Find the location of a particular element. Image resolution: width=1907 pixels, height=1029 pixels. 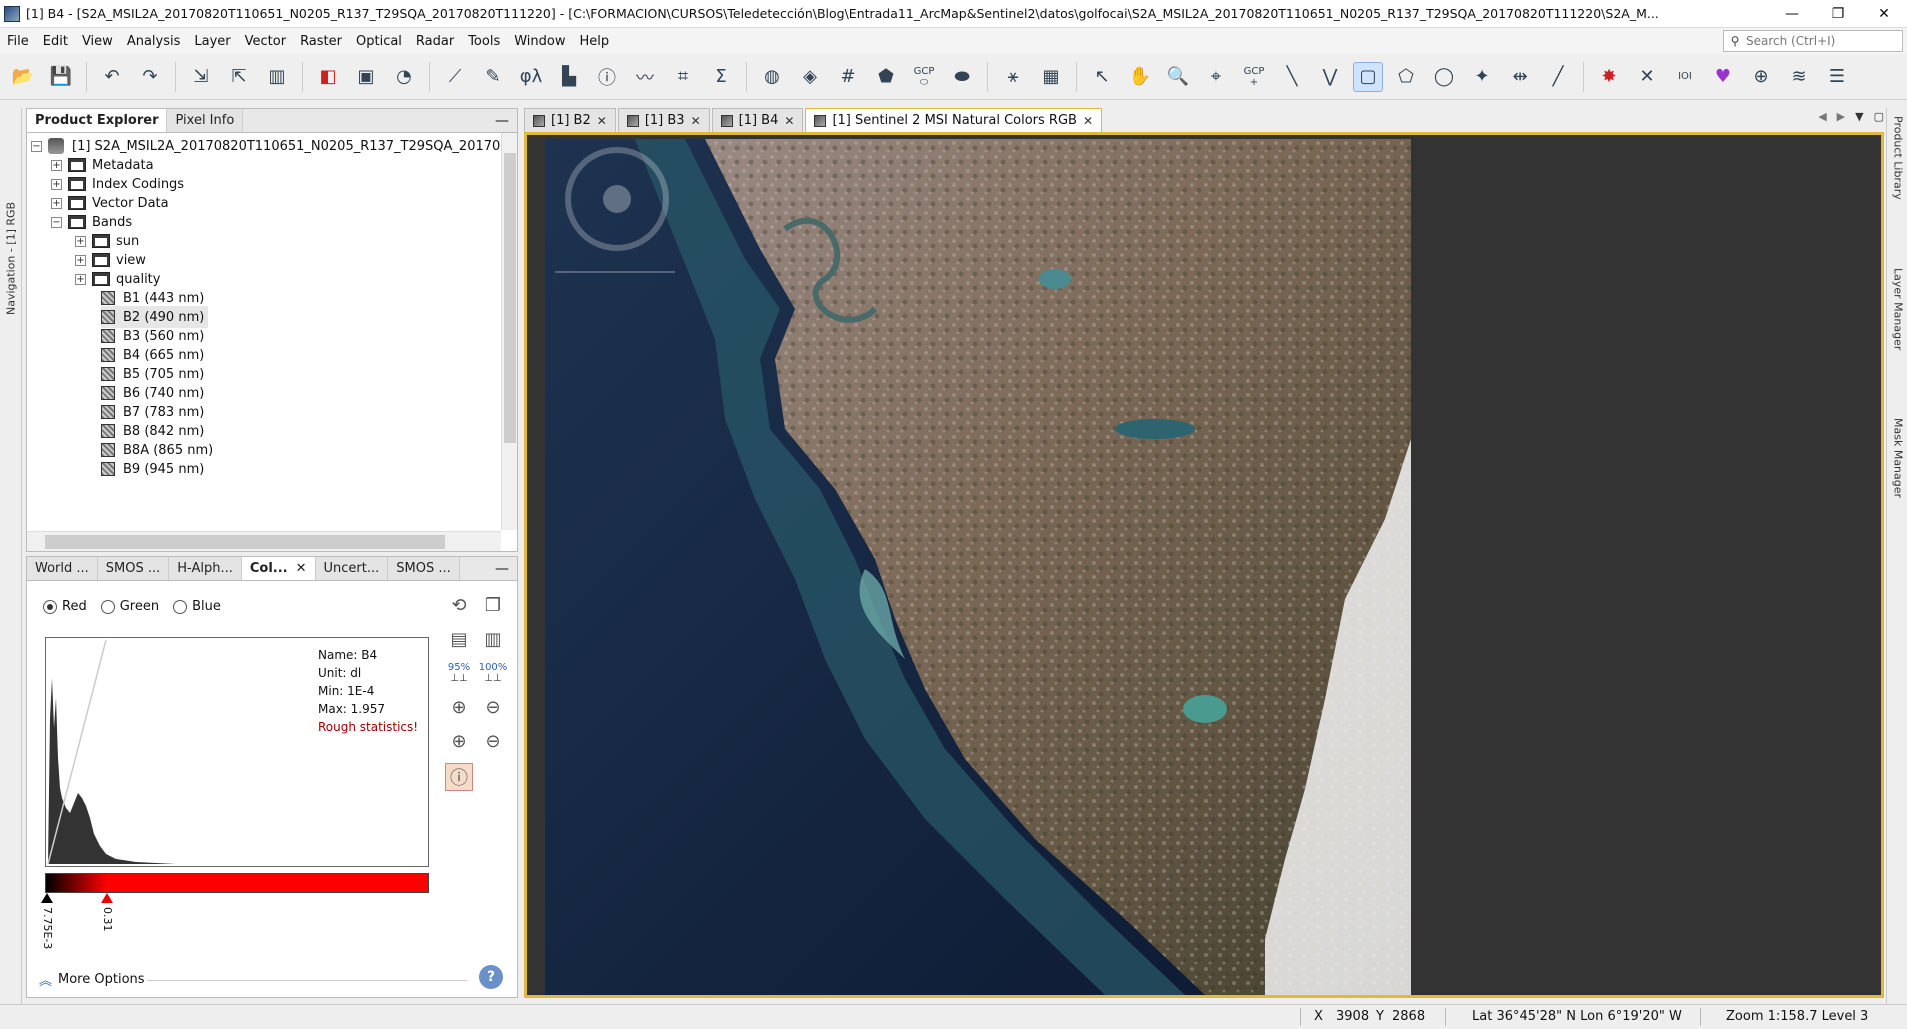

tree-horizontal-scrollbar is located at coordinates (264, 541).